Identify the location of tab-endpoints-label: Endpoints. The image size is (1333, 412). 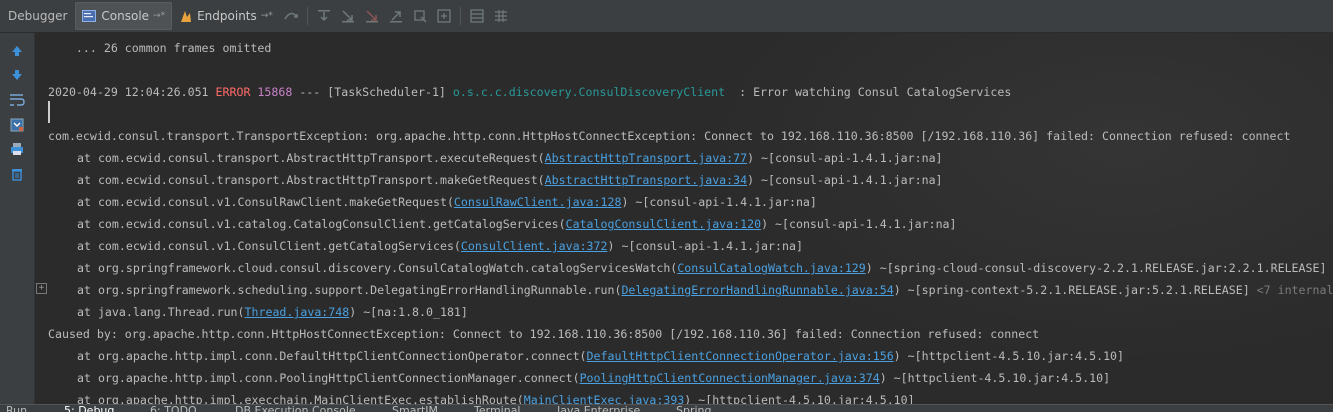
(227, 16).